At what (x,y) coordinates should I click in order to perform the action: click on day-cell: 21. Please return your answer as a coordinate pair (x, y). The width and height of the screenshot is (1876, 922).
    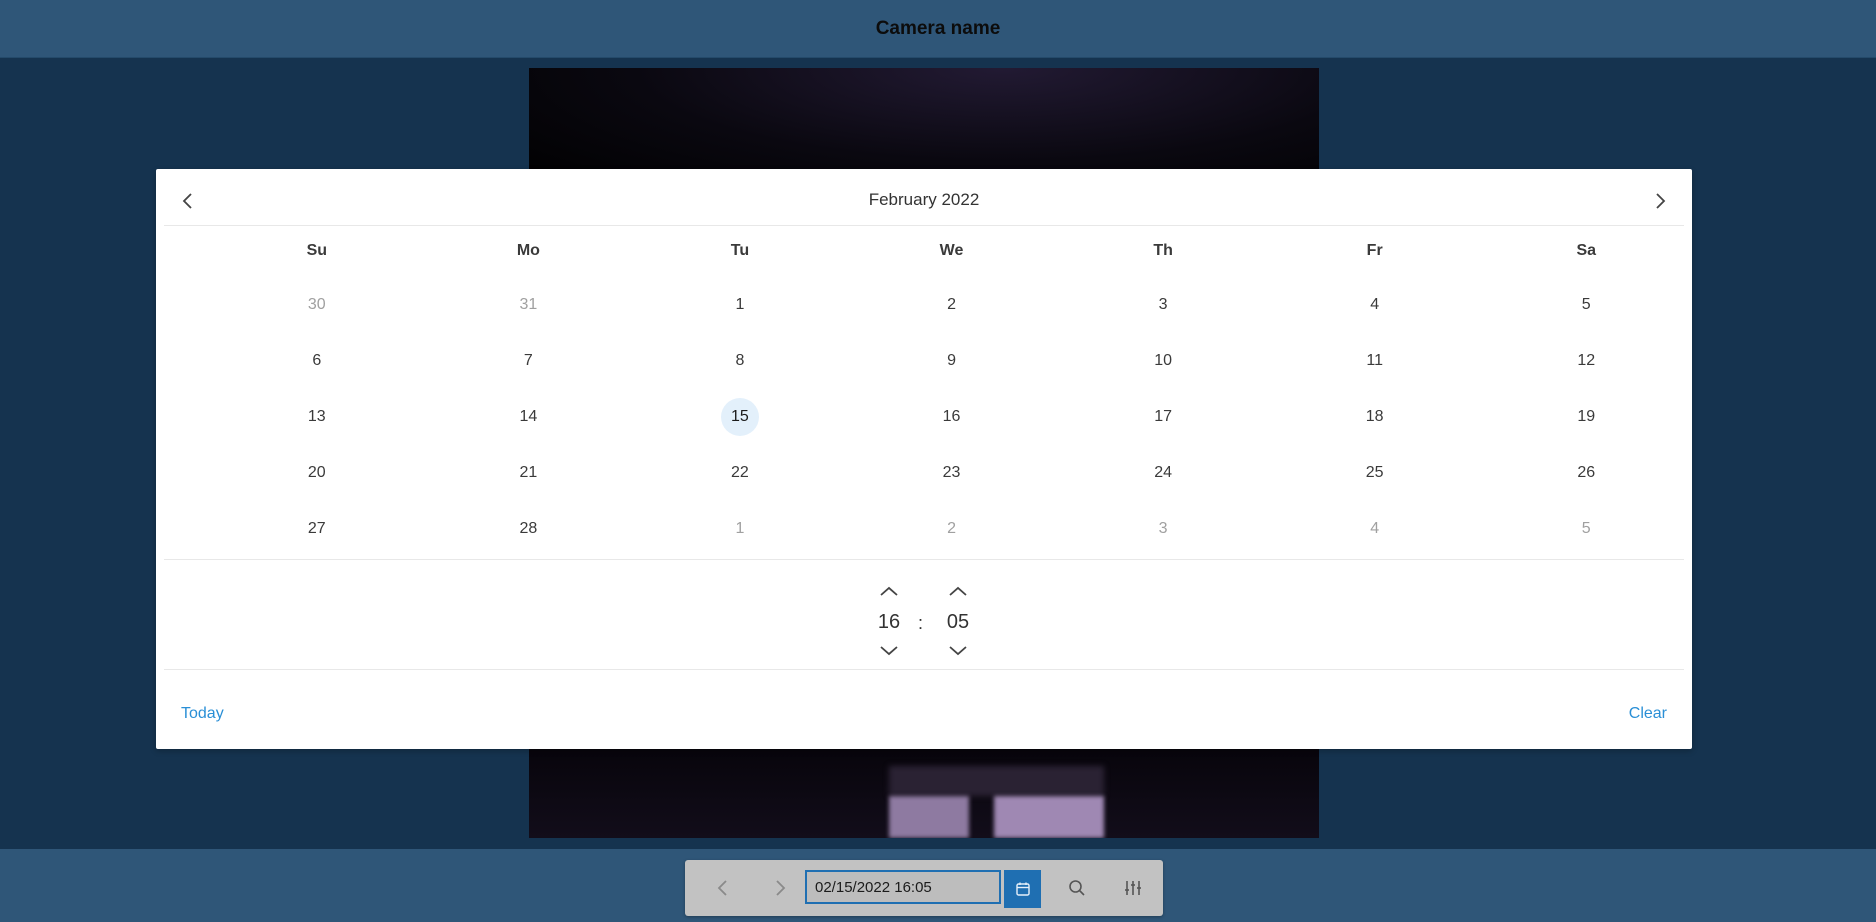
    Looking at the image, I should click on (529, 473).